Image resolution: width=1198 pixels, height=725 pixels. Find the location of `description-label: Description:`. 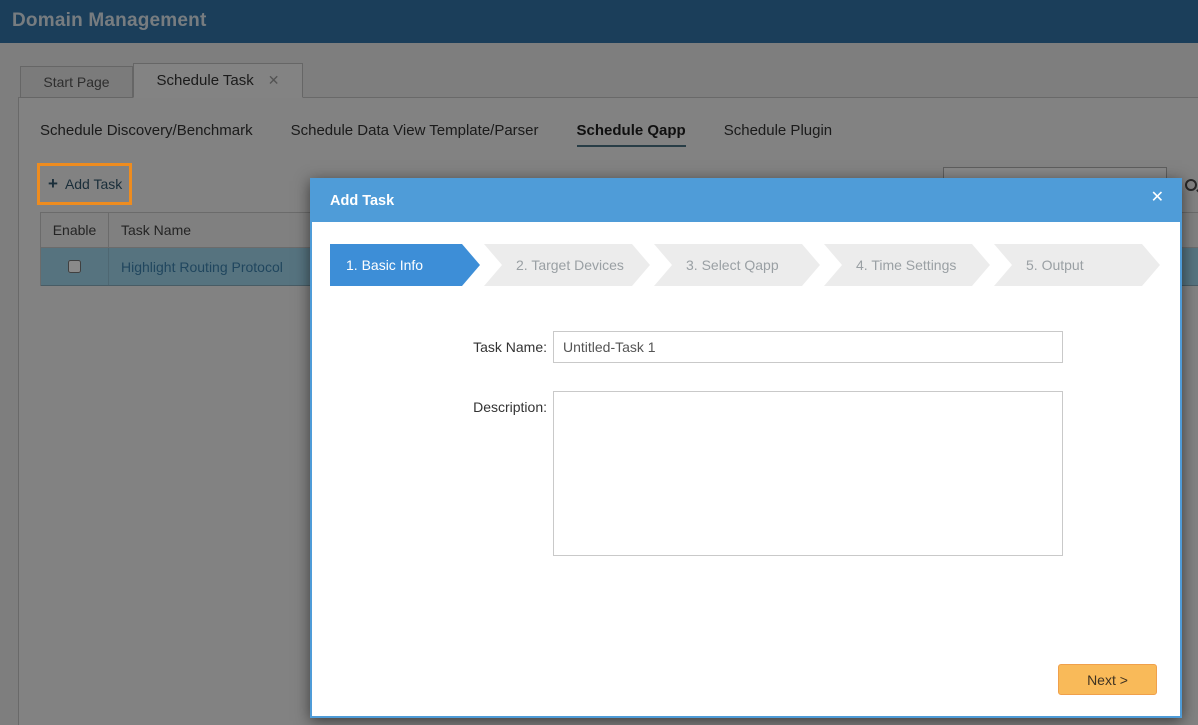

description-label: Description: is located at coordinates (510, 407).